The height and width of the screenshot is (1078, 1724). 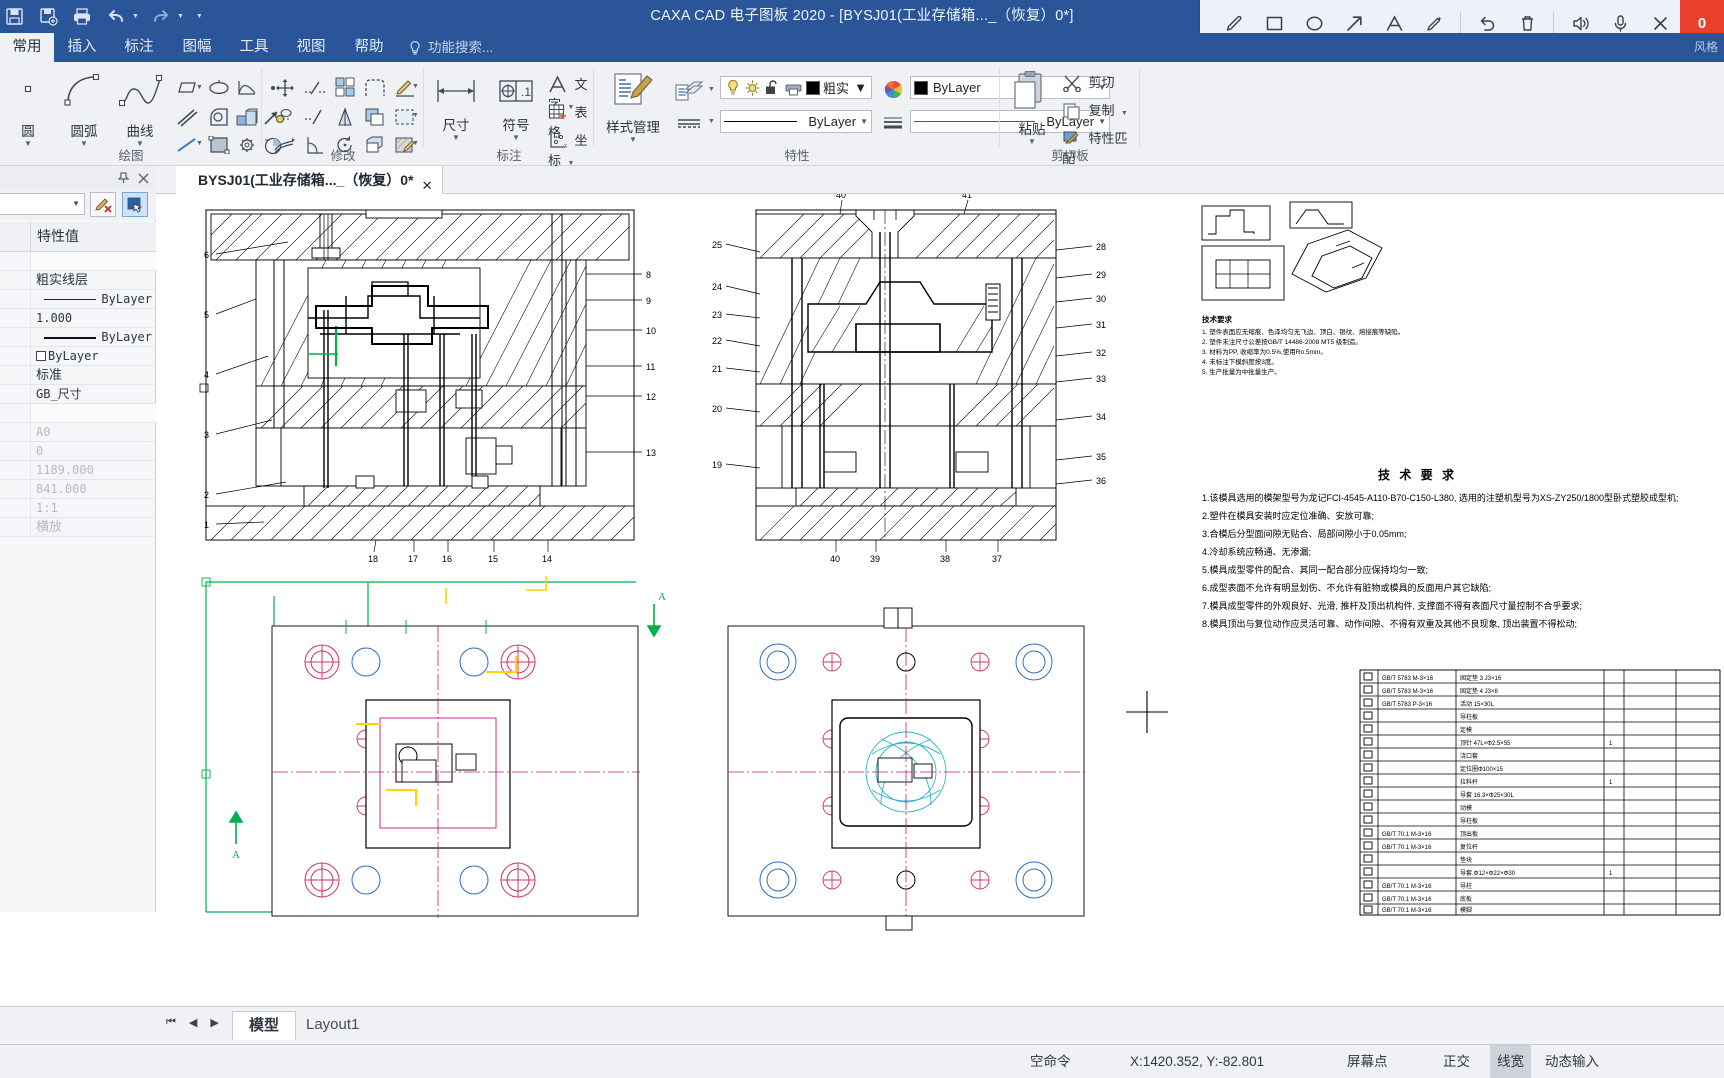 What do you see at coordinates (1510, 1061) in the screenshot?
I see `toggle-lineweight: 线宽` at bounding box center [1510, 1061].